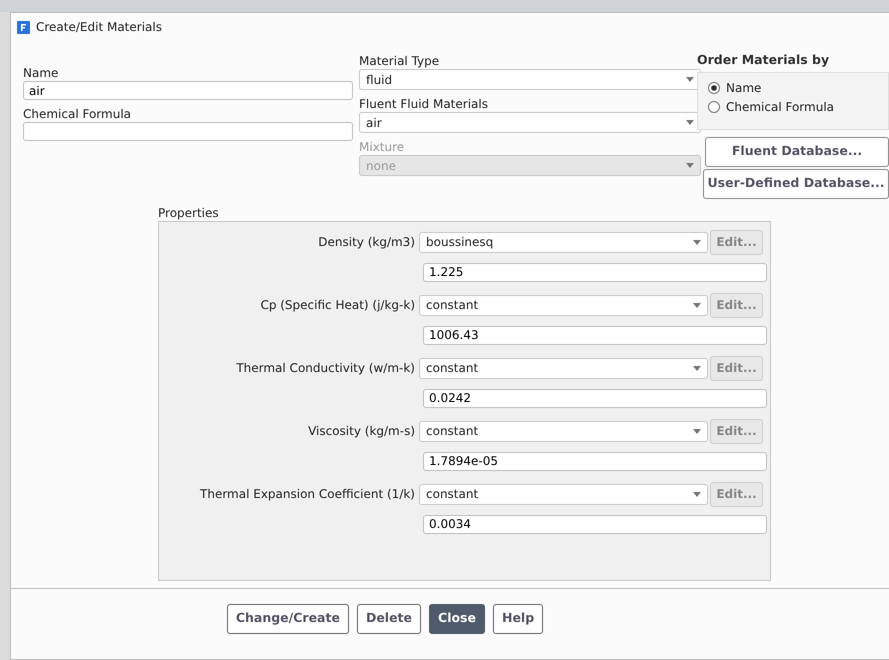 This screenshot has height=660, width=889. What do you see at coordinates (399, 61) in the screenshot?
I see `field-label: Material Type` at bounding box center [399, 61].